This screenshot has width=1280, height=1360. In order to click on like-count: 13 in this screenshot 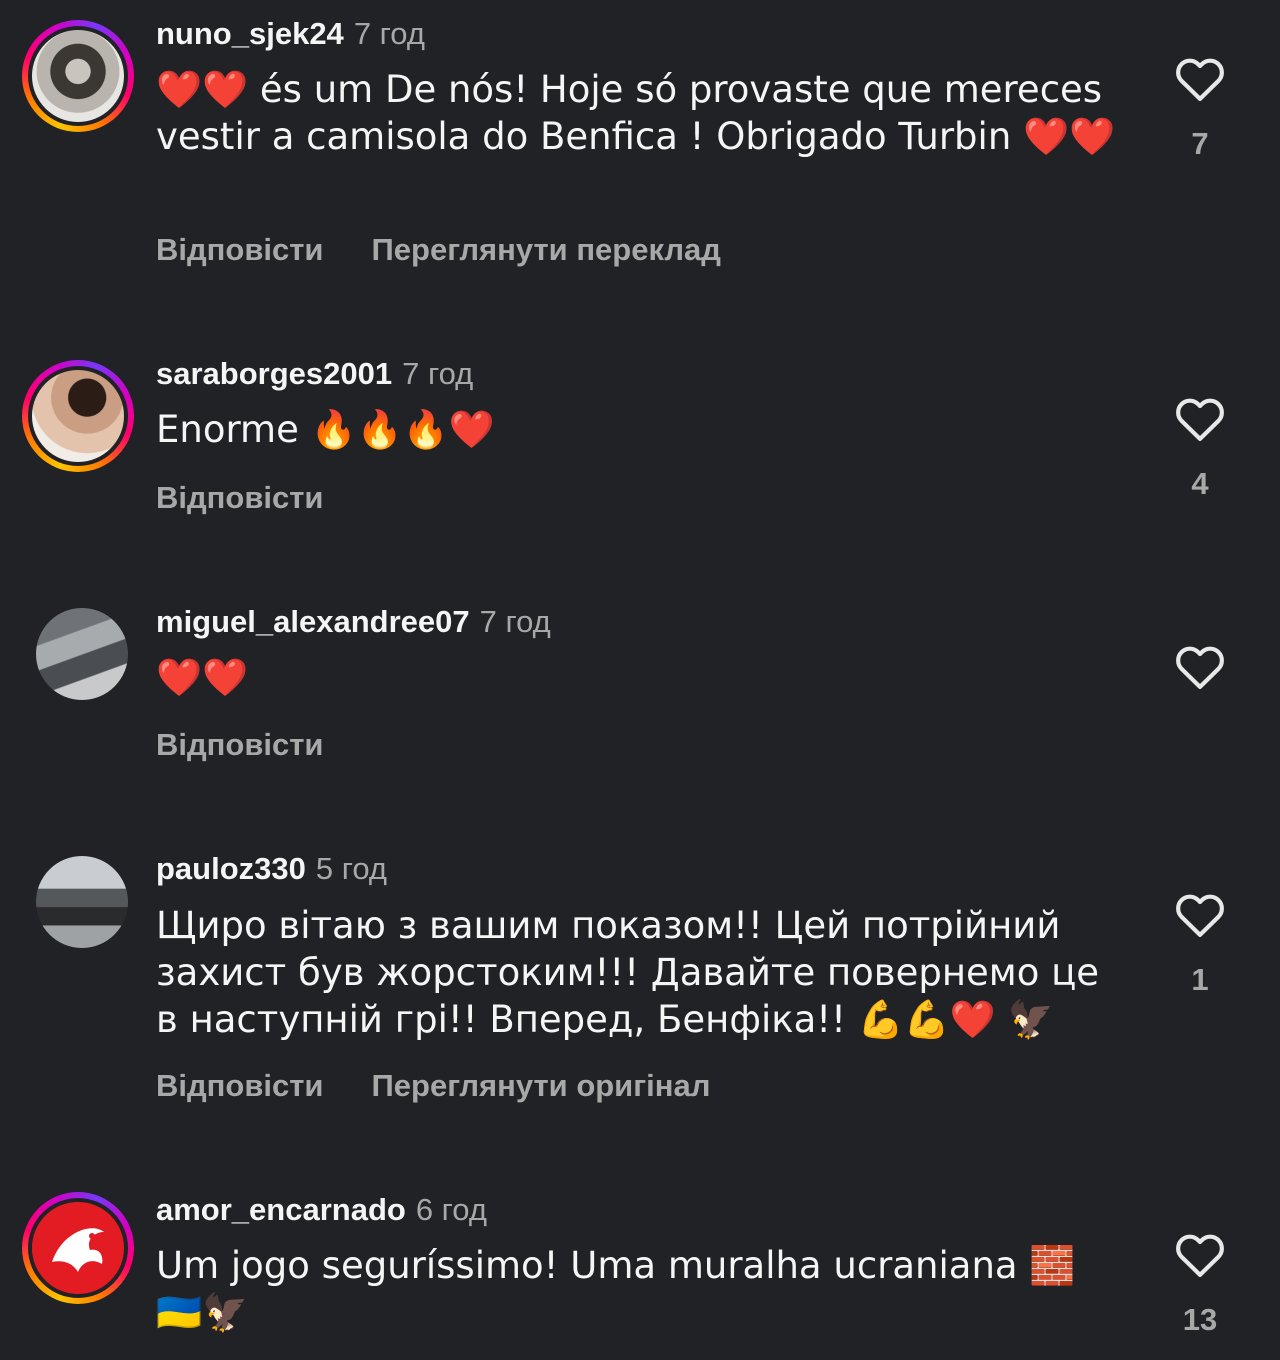, I will do `click(1200, 1319)`.